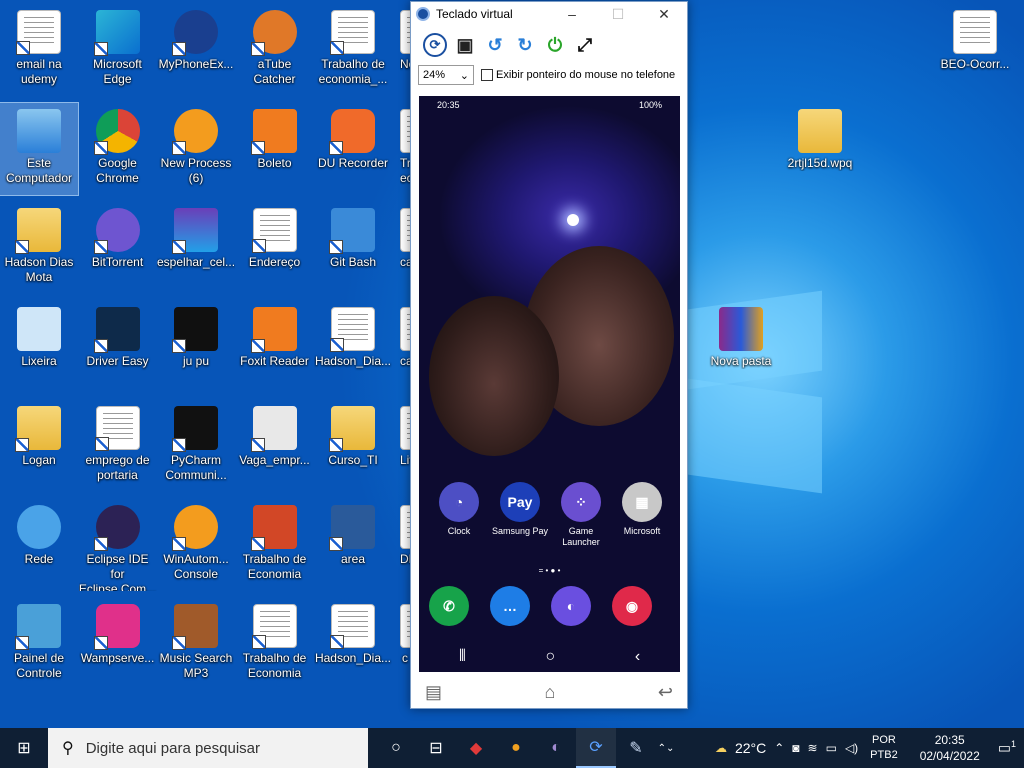 The image size is (1024, 768). Describe the element at coordinates (396, 748) in the screenshot. I see `task-view-button: ○` at that location.